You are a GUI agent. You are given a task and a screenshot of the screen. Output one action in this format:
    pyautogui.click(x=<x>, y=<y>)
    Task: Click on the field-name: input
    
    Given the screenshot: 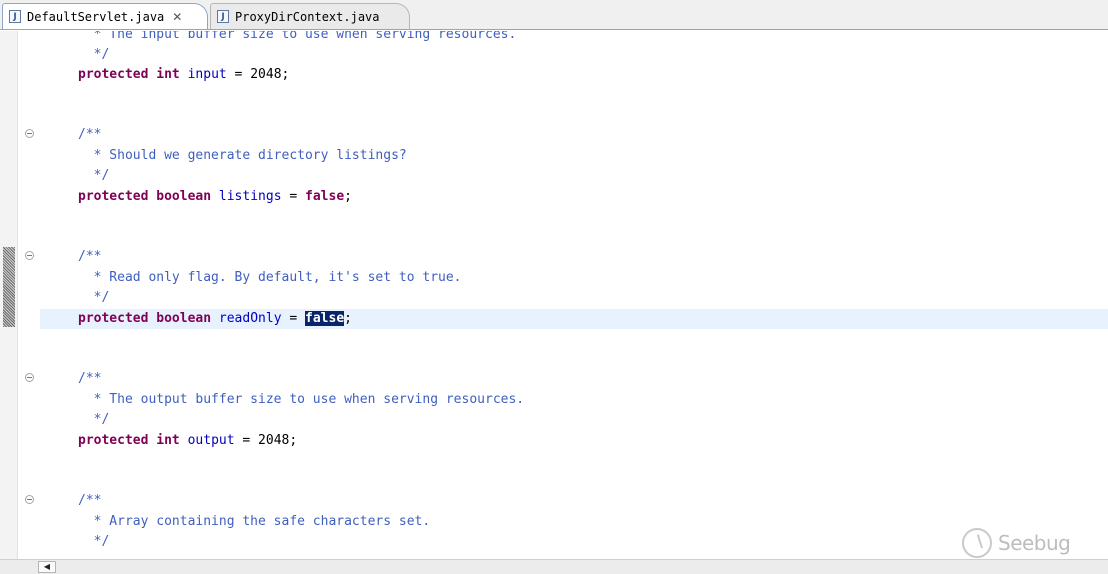 What is the action you would take?
    pyautogui.click(x=207, y=74)
    